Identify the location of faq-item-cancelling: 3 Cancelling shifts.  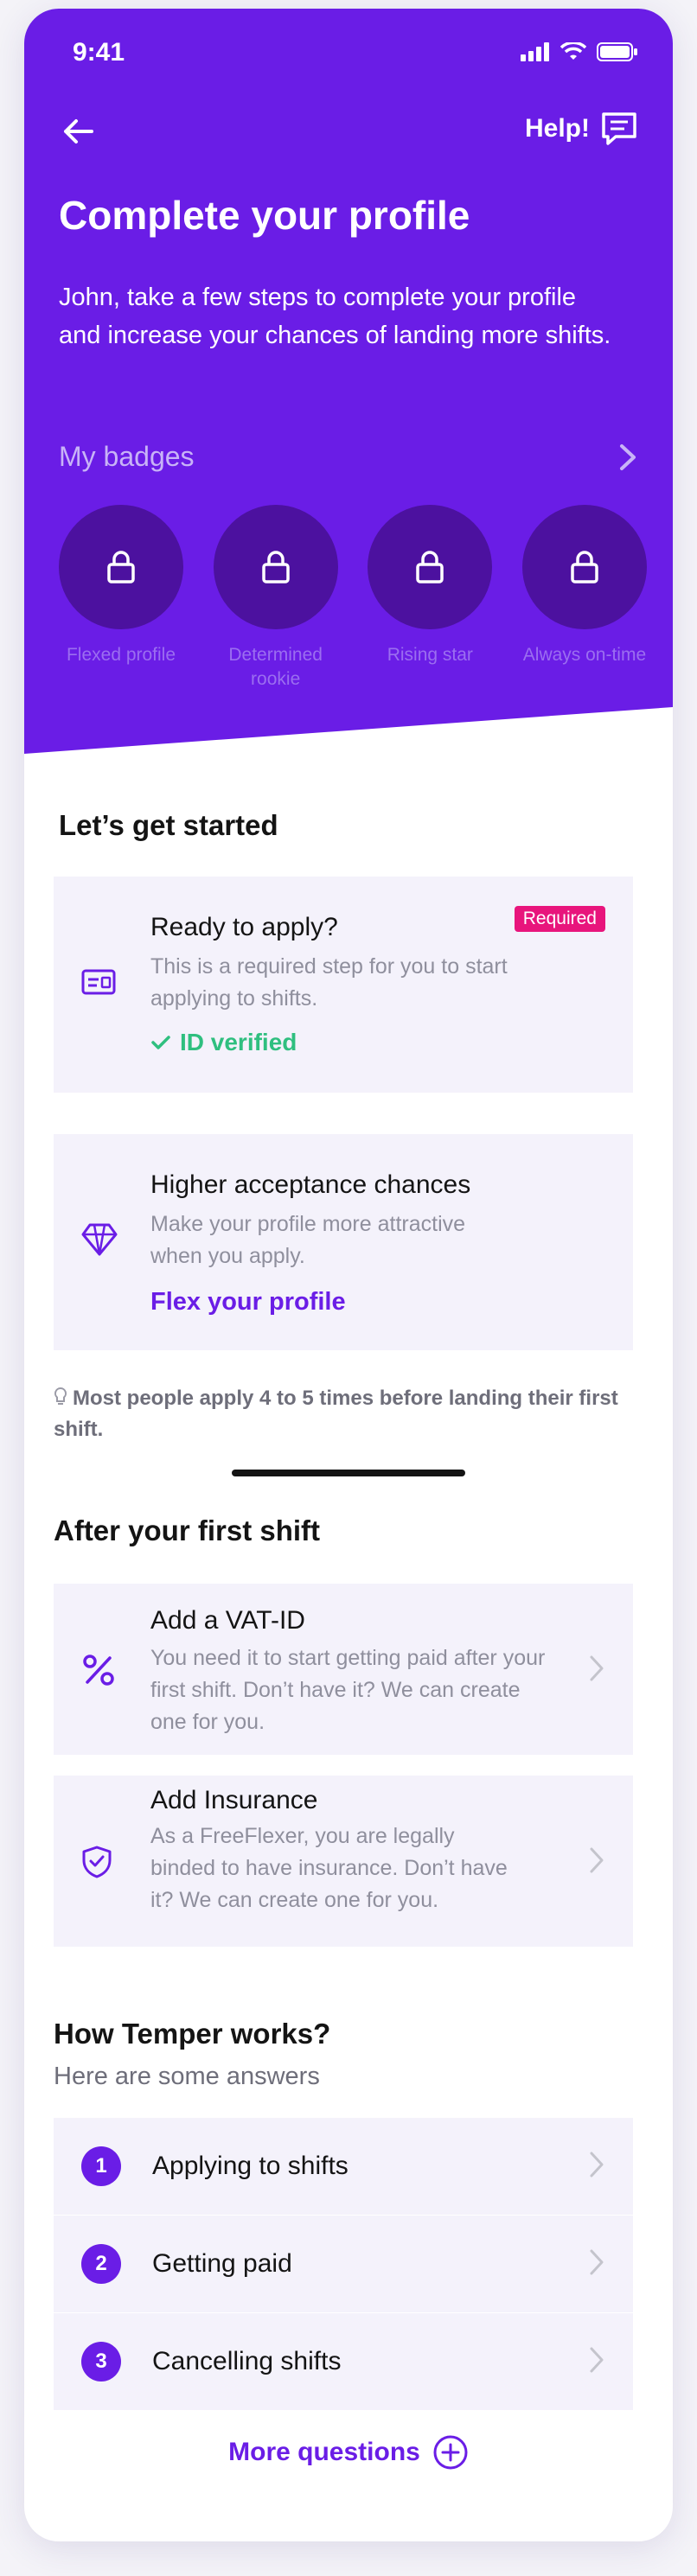
(343, 2362).